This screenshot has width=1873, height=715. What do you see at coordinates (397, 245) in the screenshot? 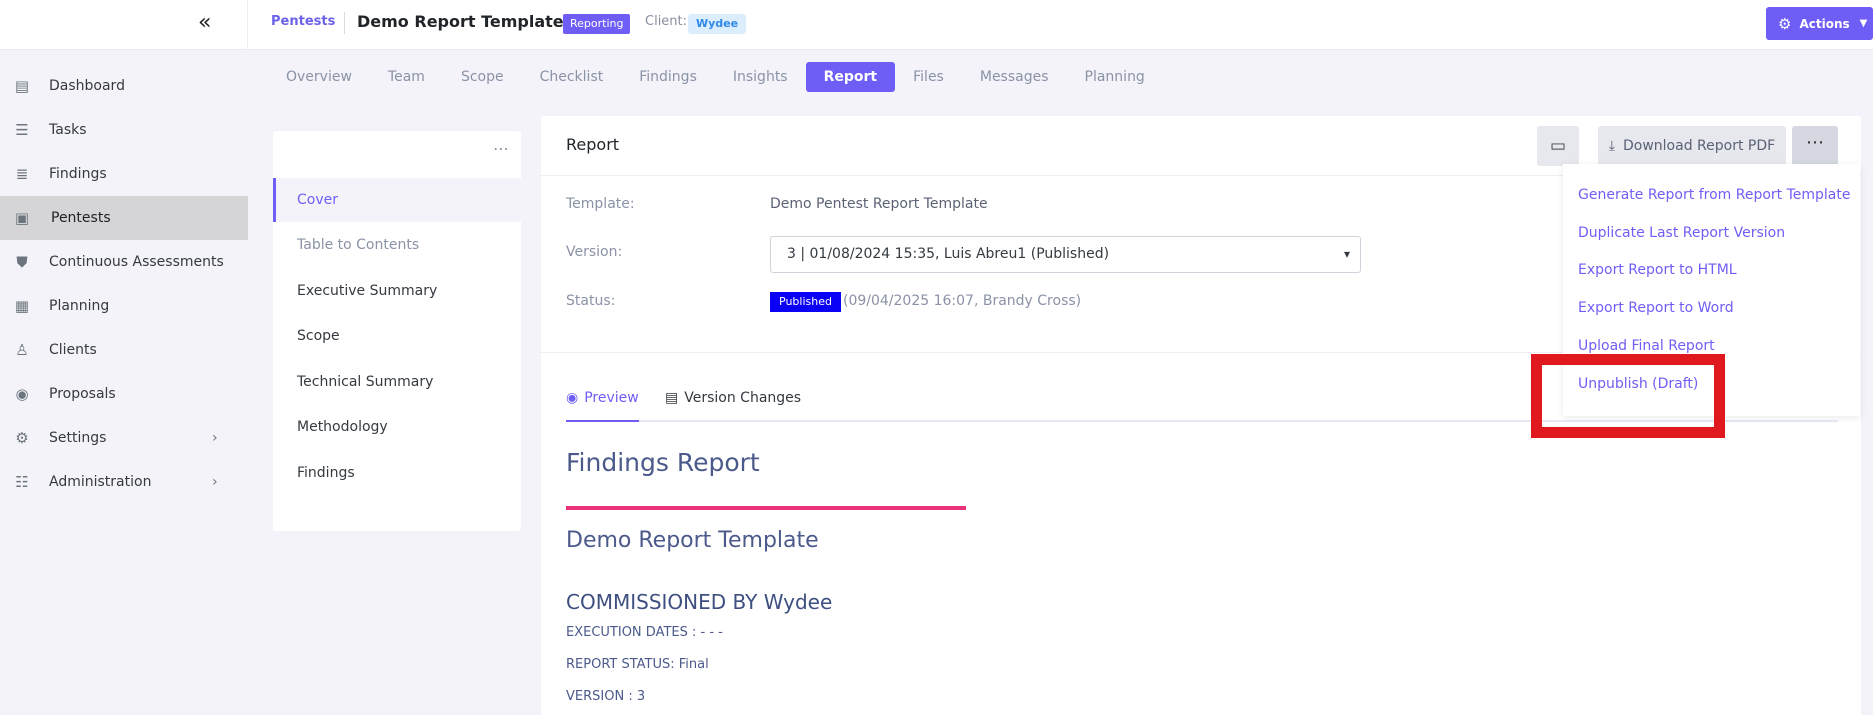
I see `section-table-of-contents: Table to Contents` at bounding box center [397, 245].